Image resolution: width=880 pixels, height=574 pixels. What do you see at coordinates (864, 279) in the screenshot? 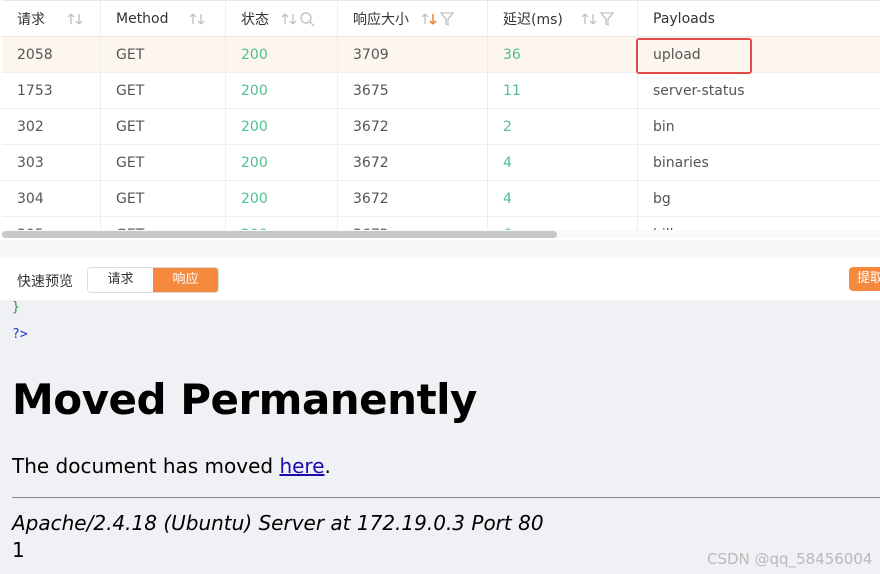
I see `extract-button: 提取` at bounding box center [864, 279].